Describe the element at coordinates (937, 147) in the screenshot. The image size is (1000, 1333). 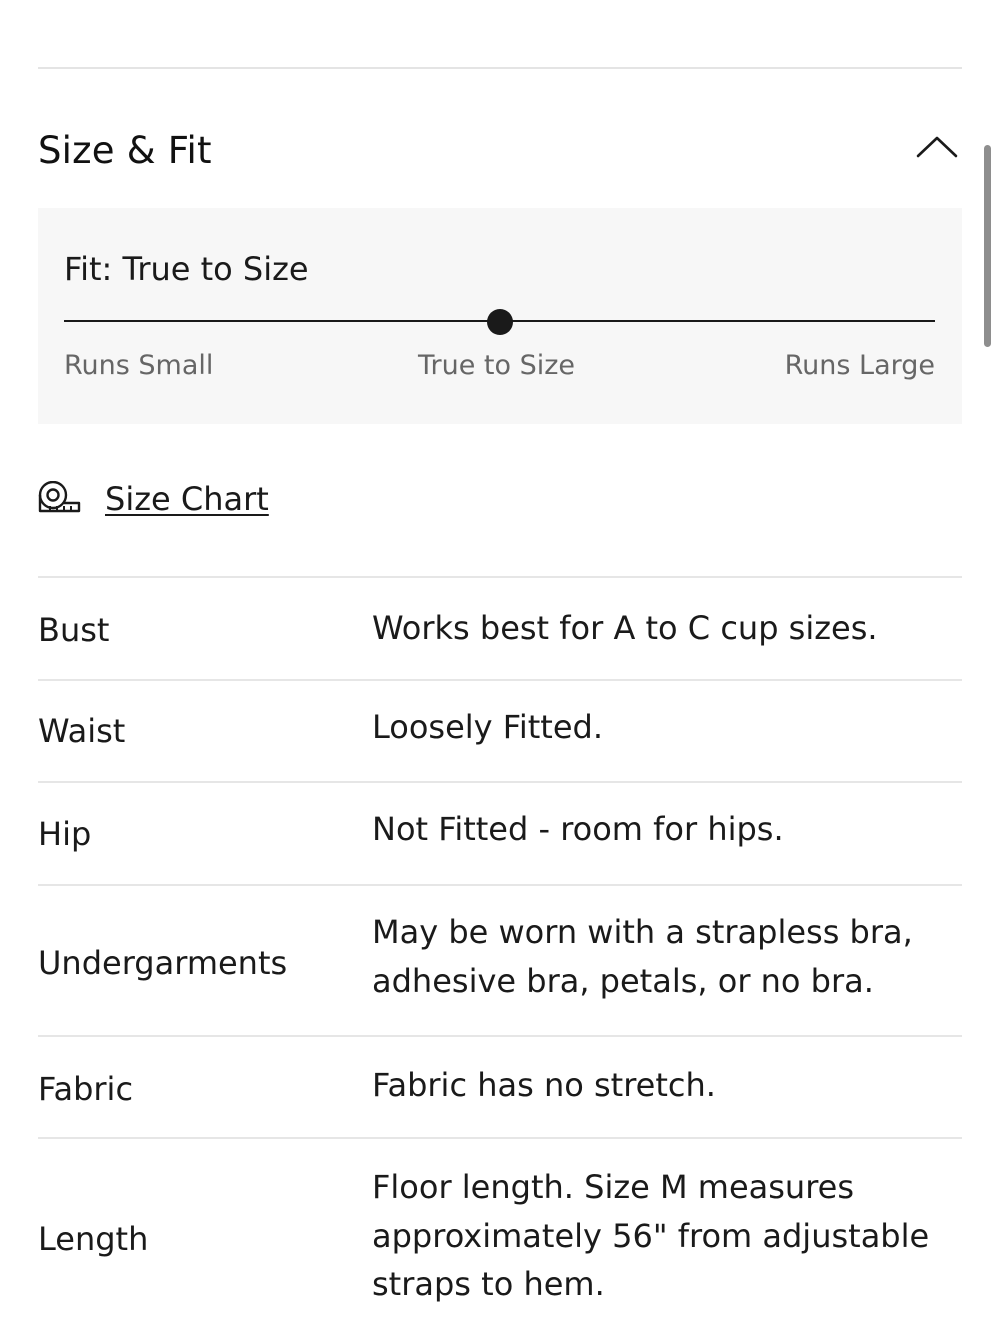
I see `chevron-up-icon` at that location.